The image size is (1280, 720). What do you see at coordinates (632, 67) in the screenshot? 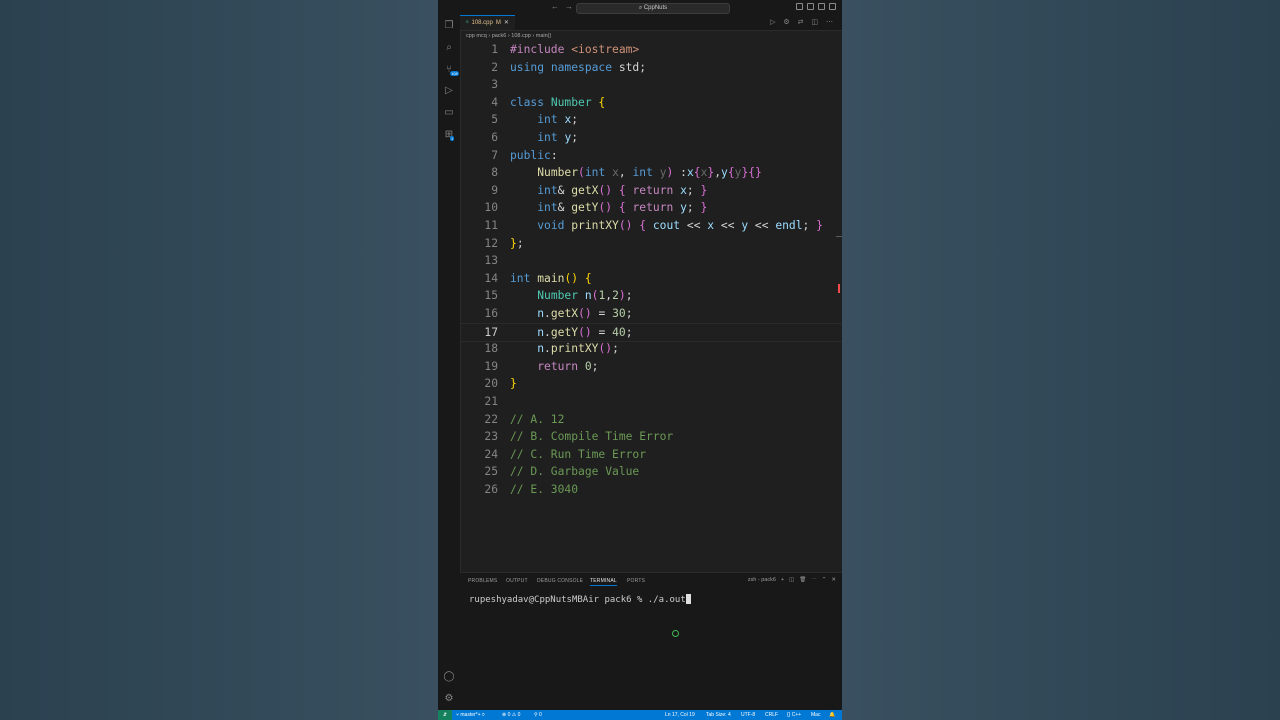
I see `code-token: std;` at bounding box center [632, 67].